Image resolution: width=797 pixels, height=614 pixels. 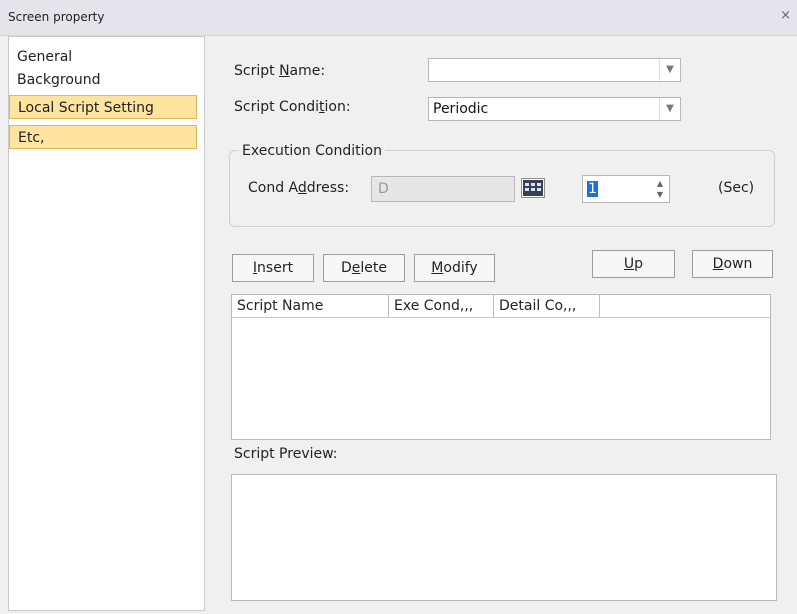 What do you see at coordinates (273, 268) in the screenshot?
I see `insert-button: Insert` at bounding box center [273, 268].